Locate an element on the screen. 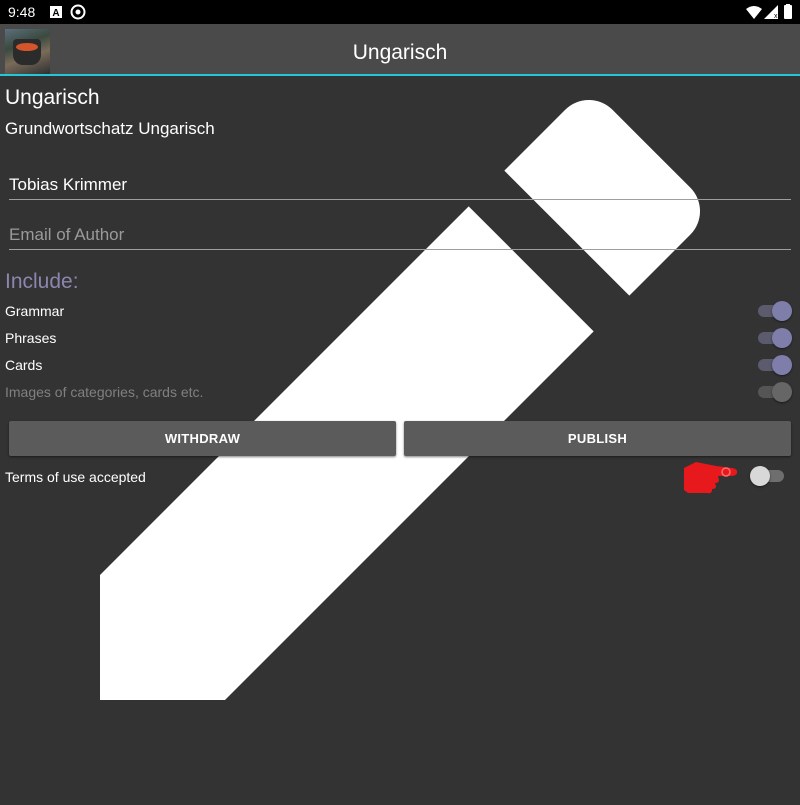 This screenshot has width=800, height=805. app-bar: Ungarisch is located at coordinates (400, 50).